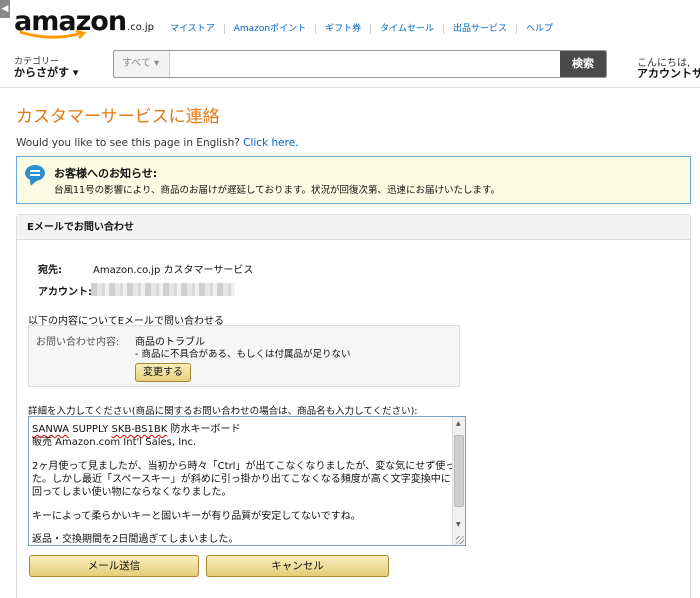  I want to click on nav-gift-cards: ギフト券, so click(342, 29).